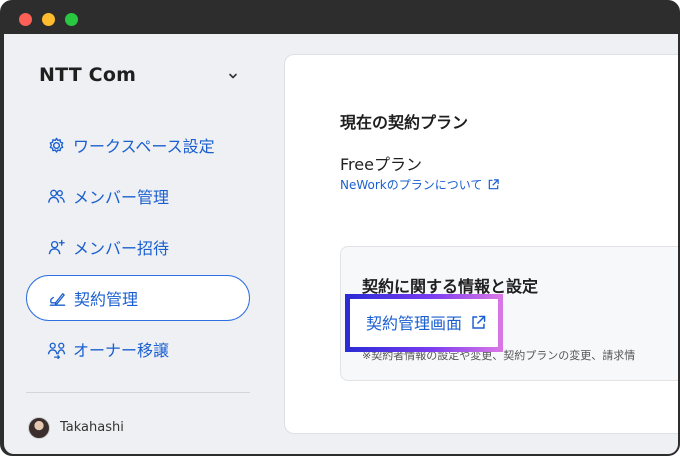  Describe the element at coordinates (121, 350) in the screenshot. I see `sidebar-item-label: オーナー移譲` at that location.